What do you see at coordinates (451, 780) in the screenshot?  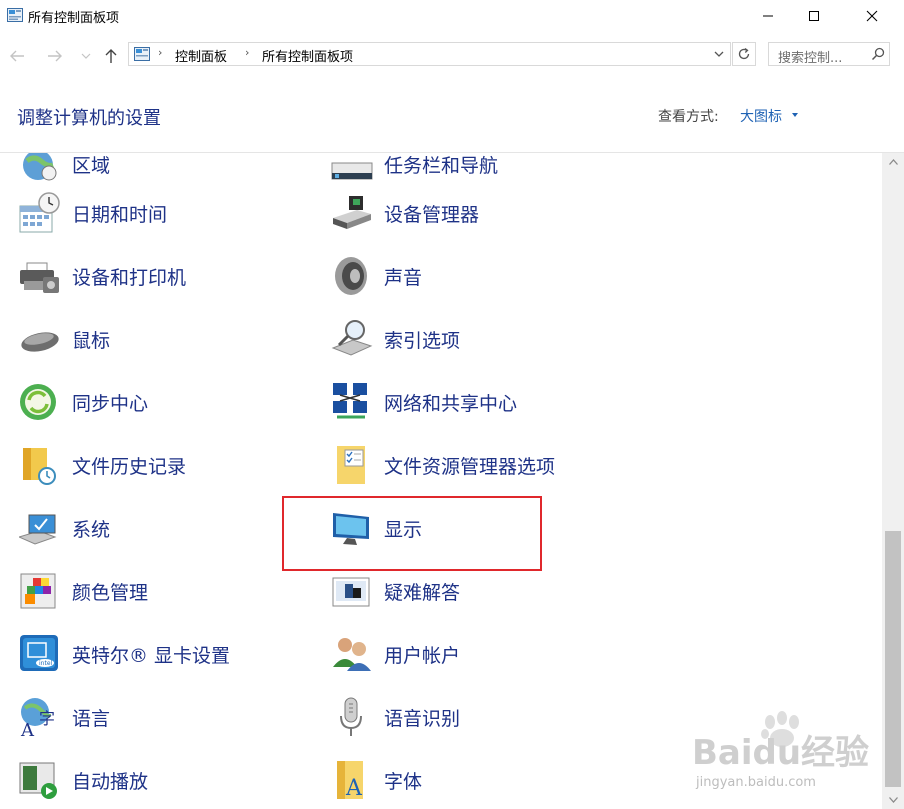 I see `item-fonts: A 字体` at bounding box center [451, 780].